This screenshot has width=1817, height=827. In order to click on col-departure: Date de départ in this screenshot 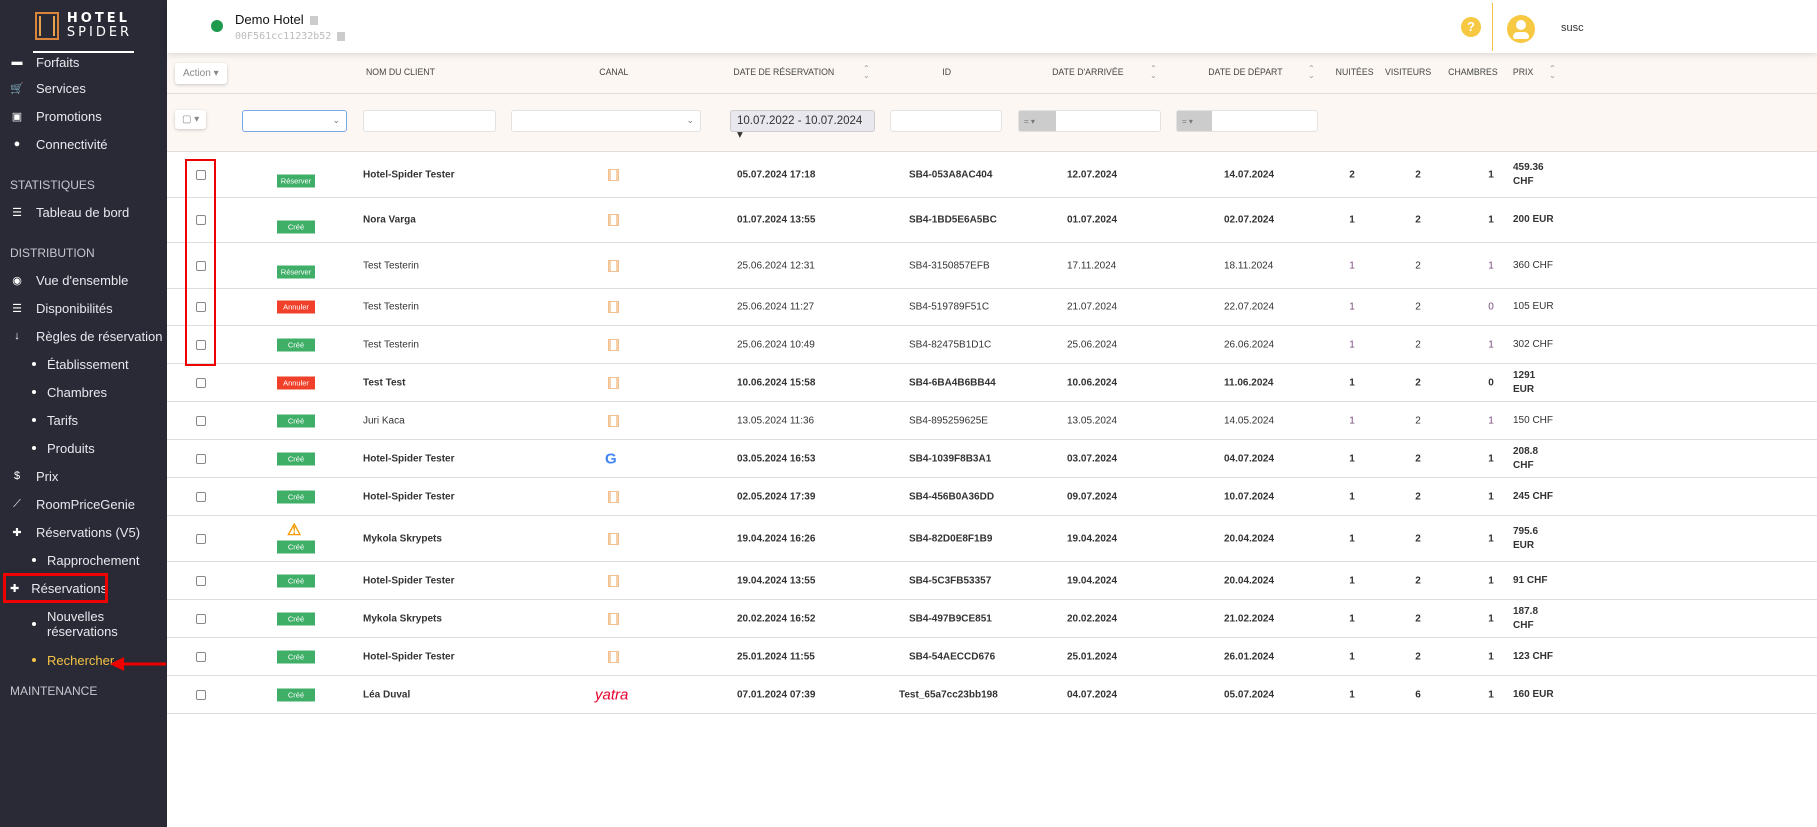, I will do `click(1245, 72)`.